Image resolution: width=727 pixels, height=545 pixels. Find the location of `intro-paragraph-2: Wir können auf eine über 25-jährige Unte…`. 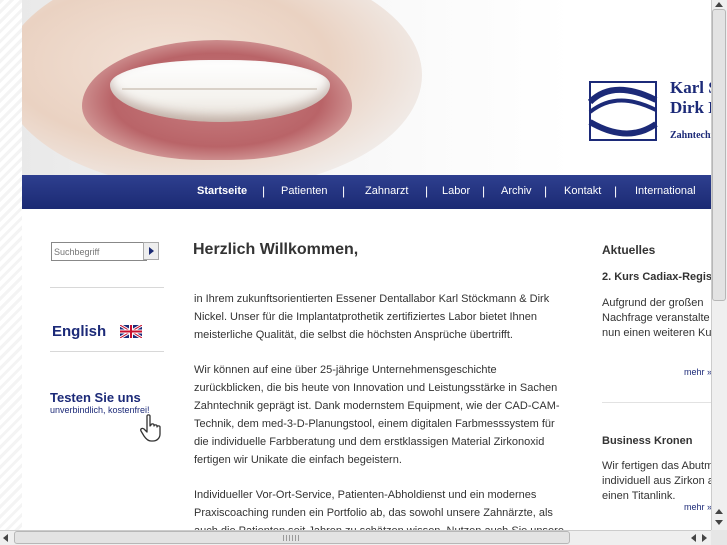

intro-paragraph-2: Wir können auf eine über 25-jährige Unte… is located at coordinates (377, 415).